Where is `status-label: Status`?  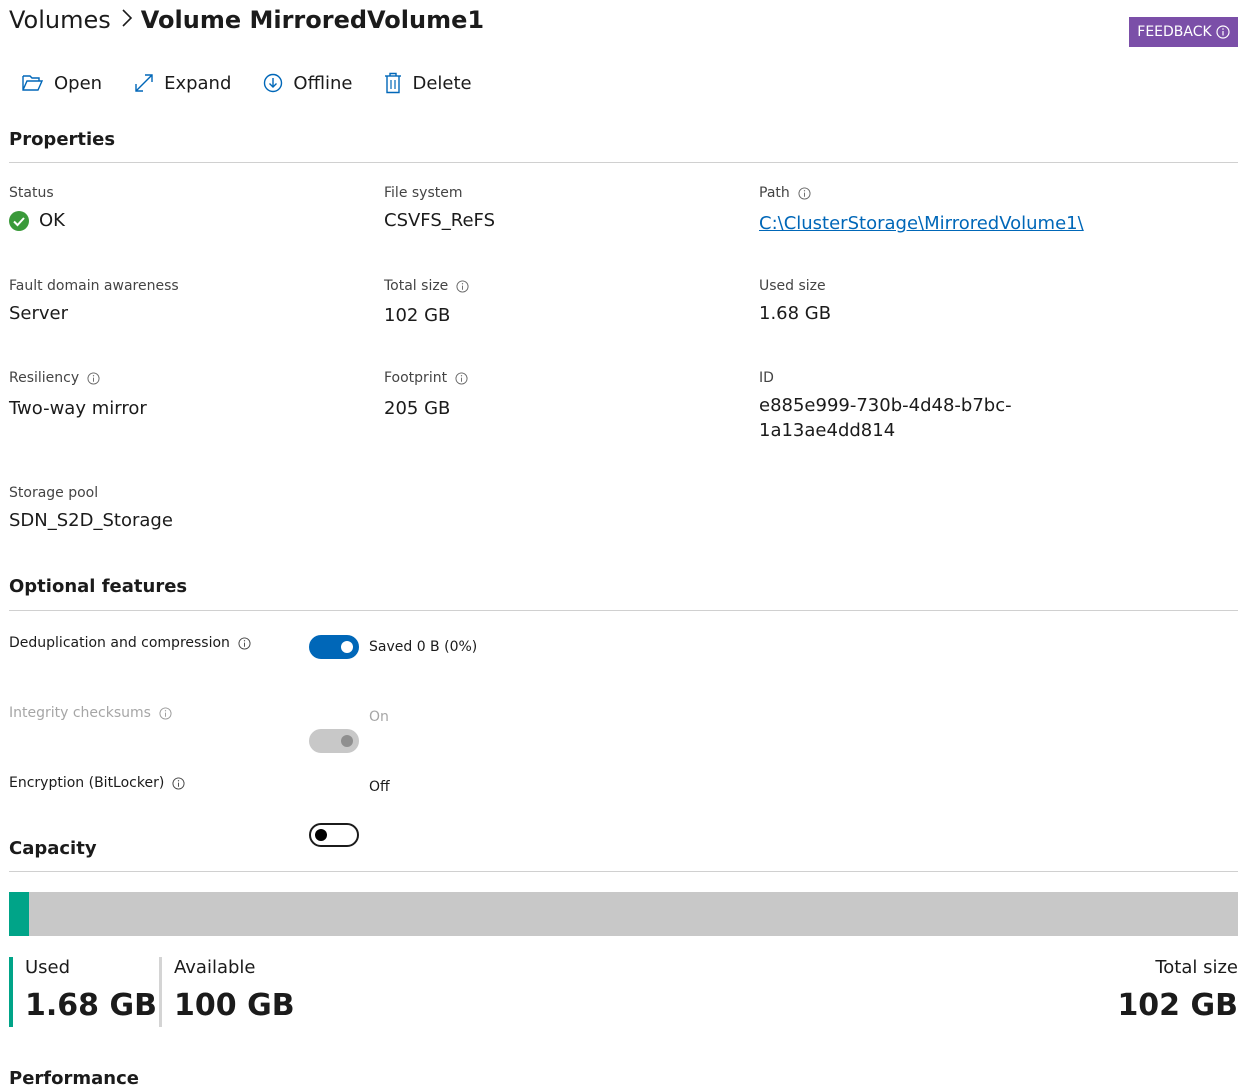 status-label: Status is located at coordinates (31, 193).